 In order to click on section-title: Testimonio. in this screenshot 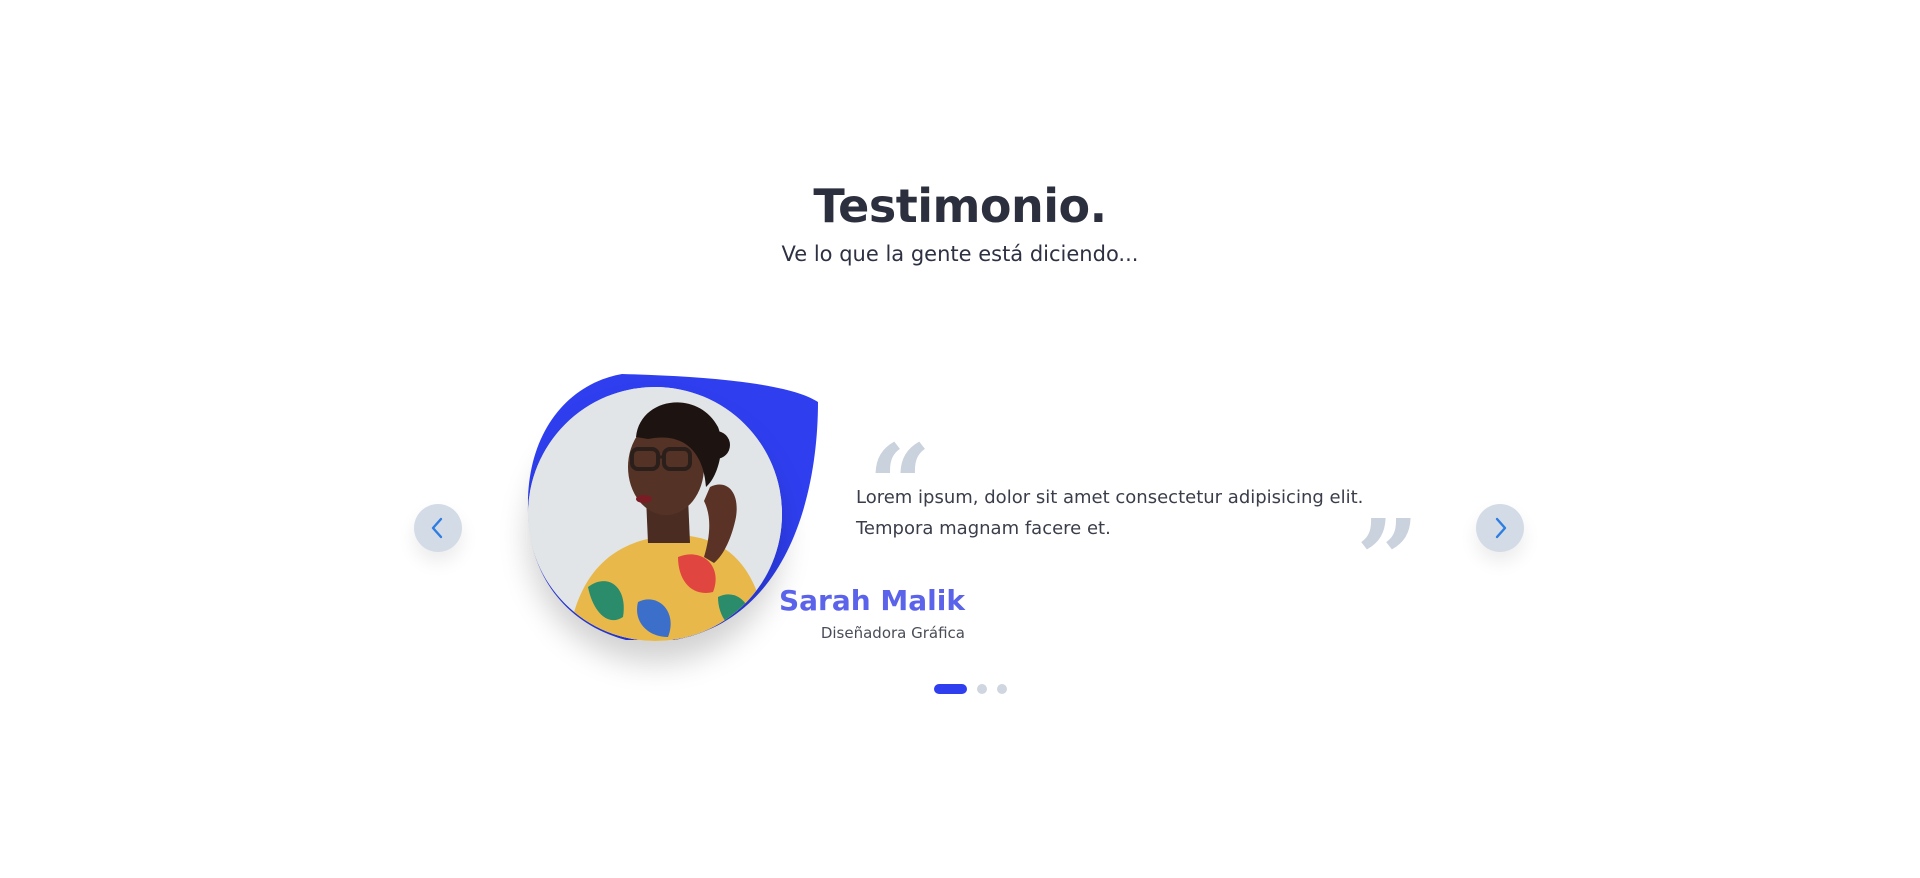, I will do `click(960, 206)`.